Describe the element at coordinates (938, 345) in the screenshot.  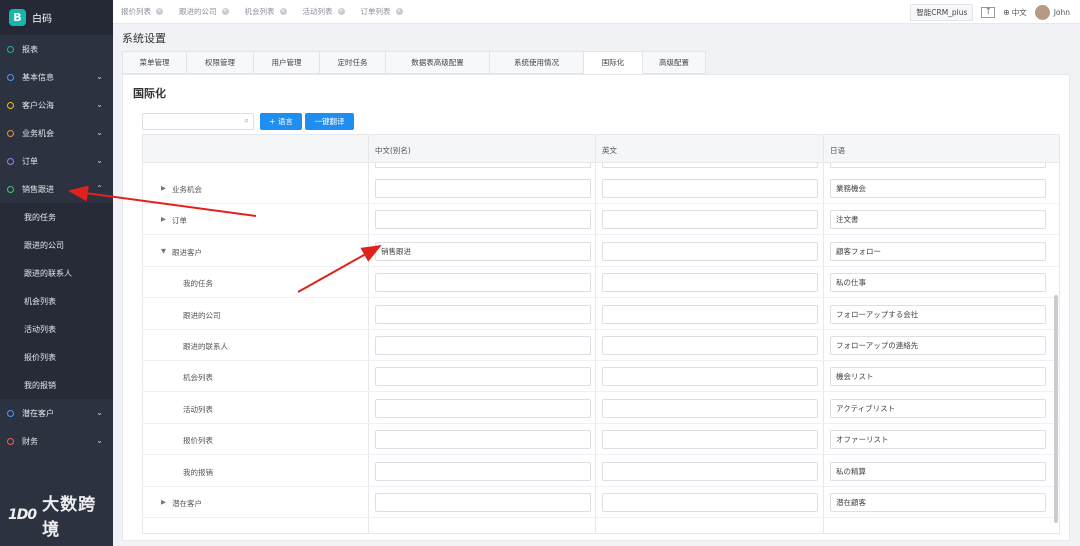
I see `japanese-input: フォローアップの連絡先` at that location.